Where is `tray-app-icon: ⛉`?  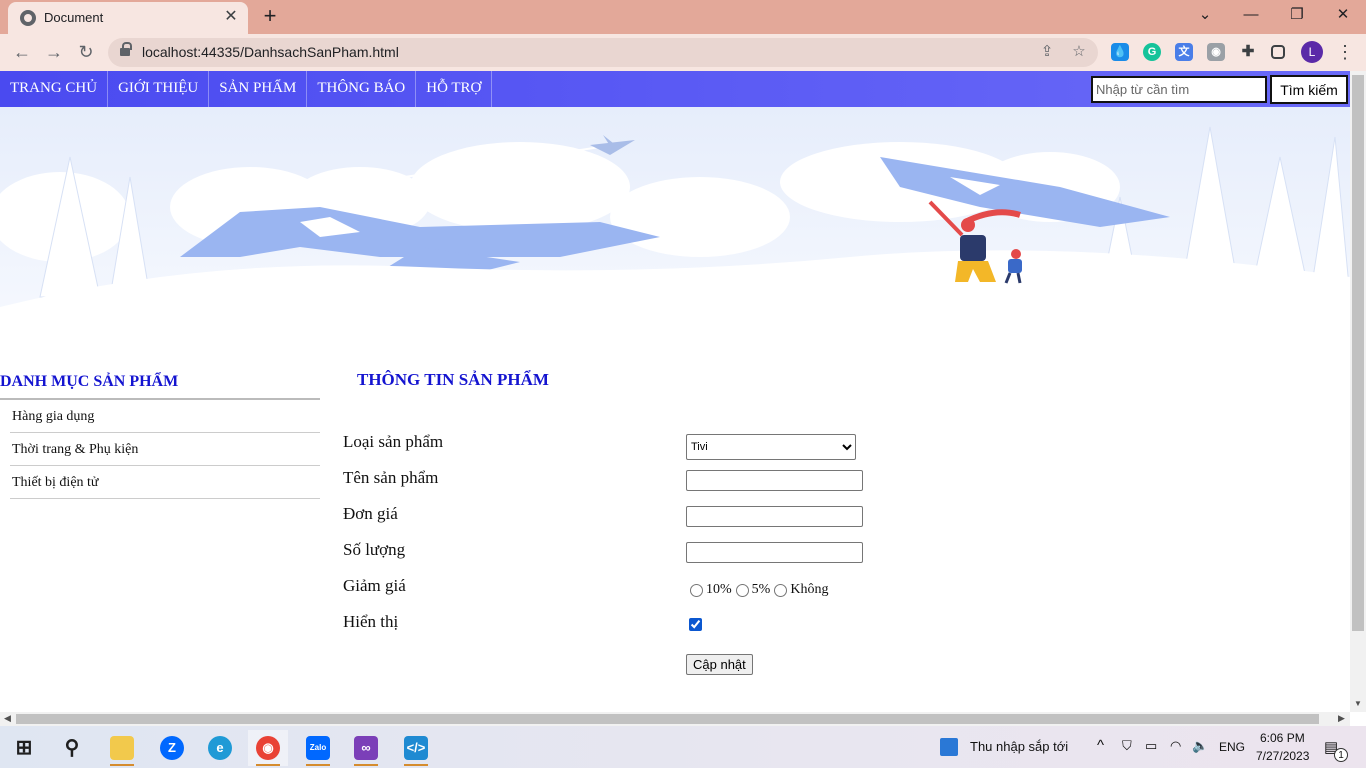
tray-app-icon: ⛉ is located at coordinates (1127, 746).